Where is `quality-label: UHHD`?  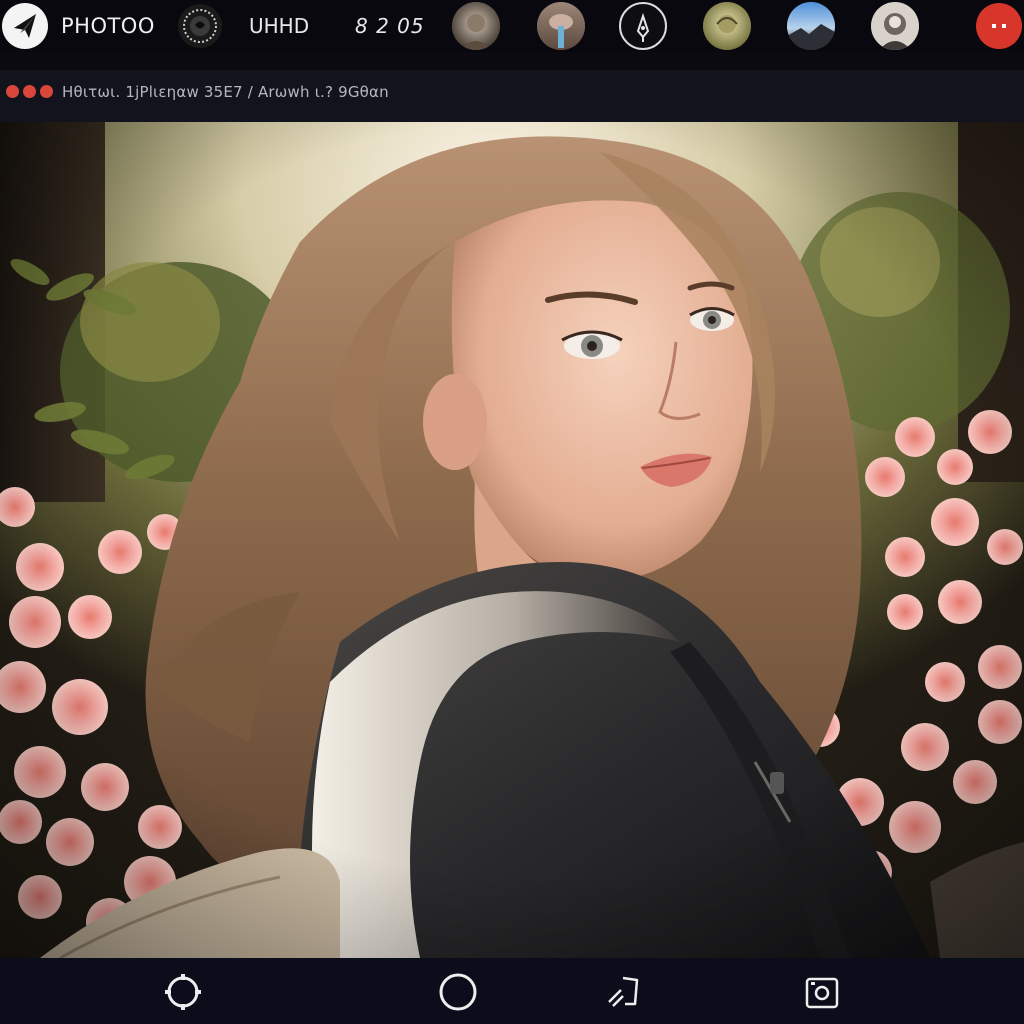 quality-label: UHHD is located at coordinates (279, 26).